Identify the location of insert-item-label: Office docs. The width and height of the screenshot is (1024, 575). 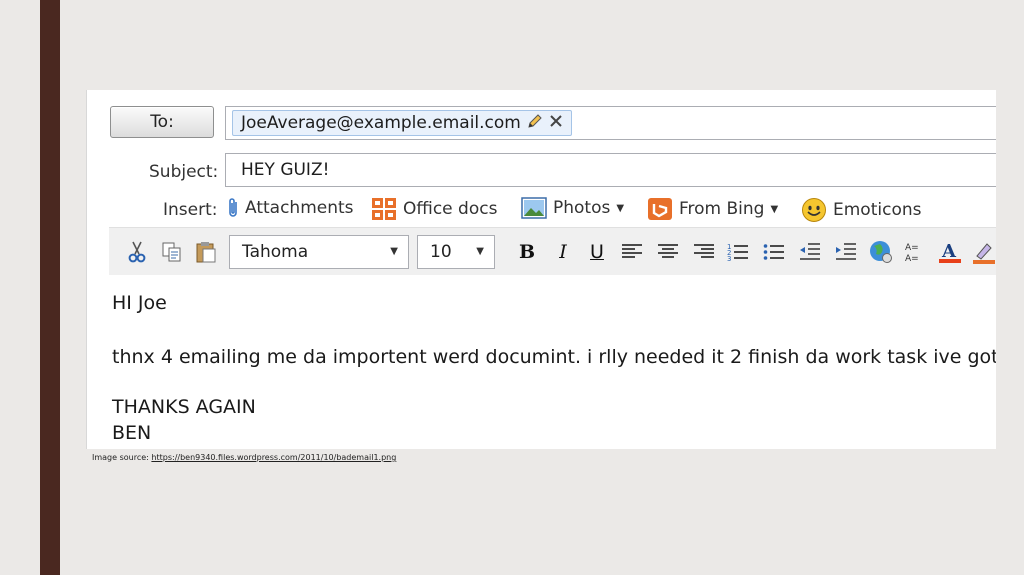
(450, 209).